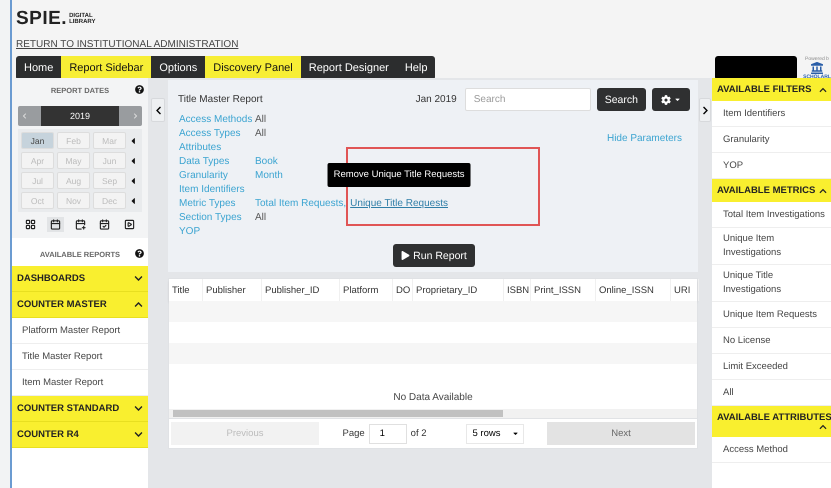 The image size is (831, 488). What do you see at coordinates (666, 99) in the screenshot?
I see `gear-icon` at bounding box center [666, 99].